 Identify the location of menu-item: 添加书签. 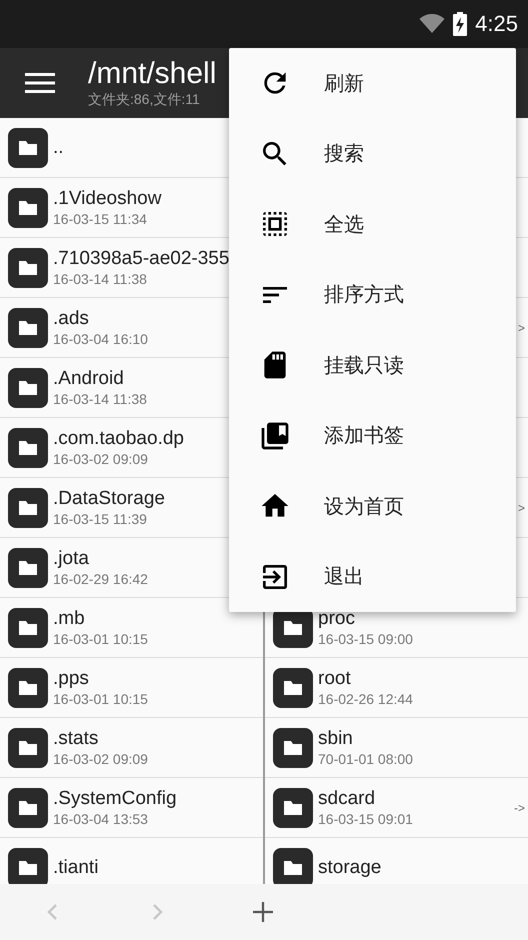
(372, 435).